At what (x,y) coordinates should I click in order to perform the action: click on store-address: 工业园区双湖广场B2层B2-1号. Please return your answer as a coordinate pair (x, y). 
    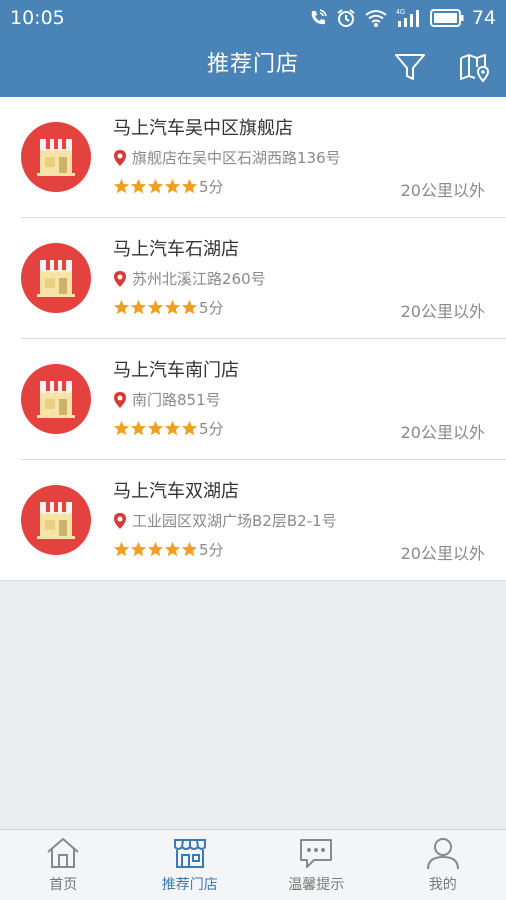
    Looking at the image, I should click on (225, 520).